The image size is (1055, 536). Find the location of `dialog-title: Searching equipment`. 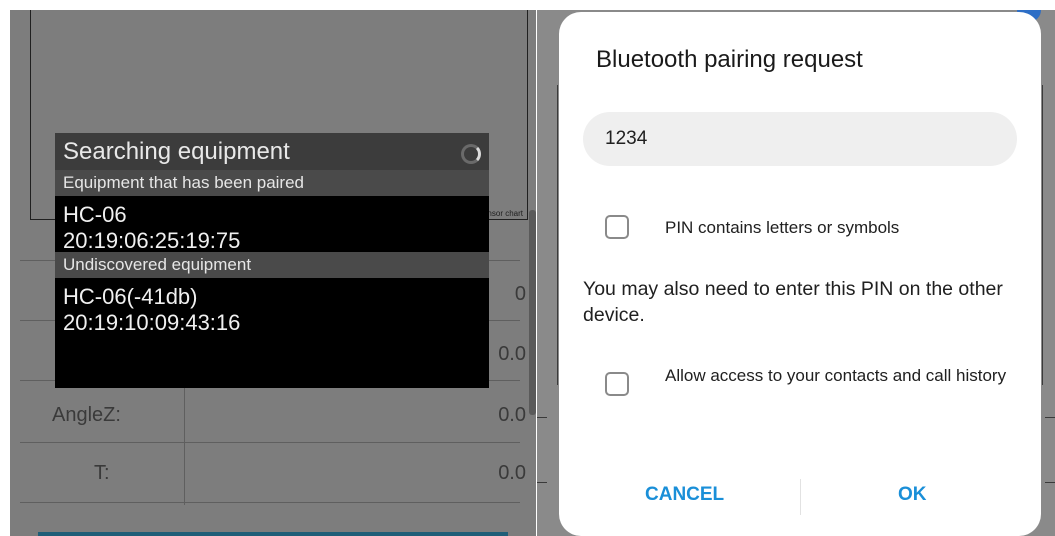

dialog-title: Searching equipment is located at coordinates (176, 151).